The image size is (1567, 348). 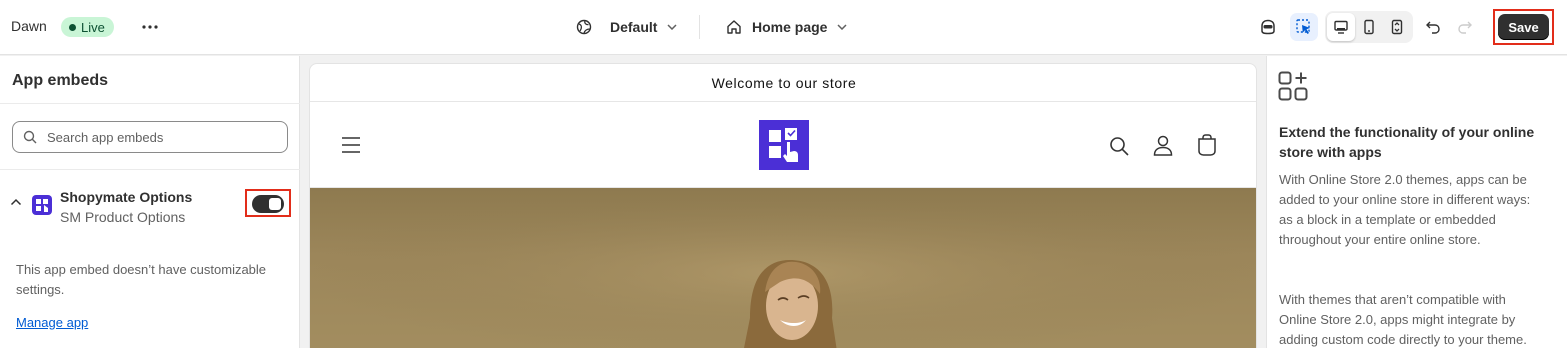 I want to click on ai-sidekick-button, so click(x=1268, y=27).